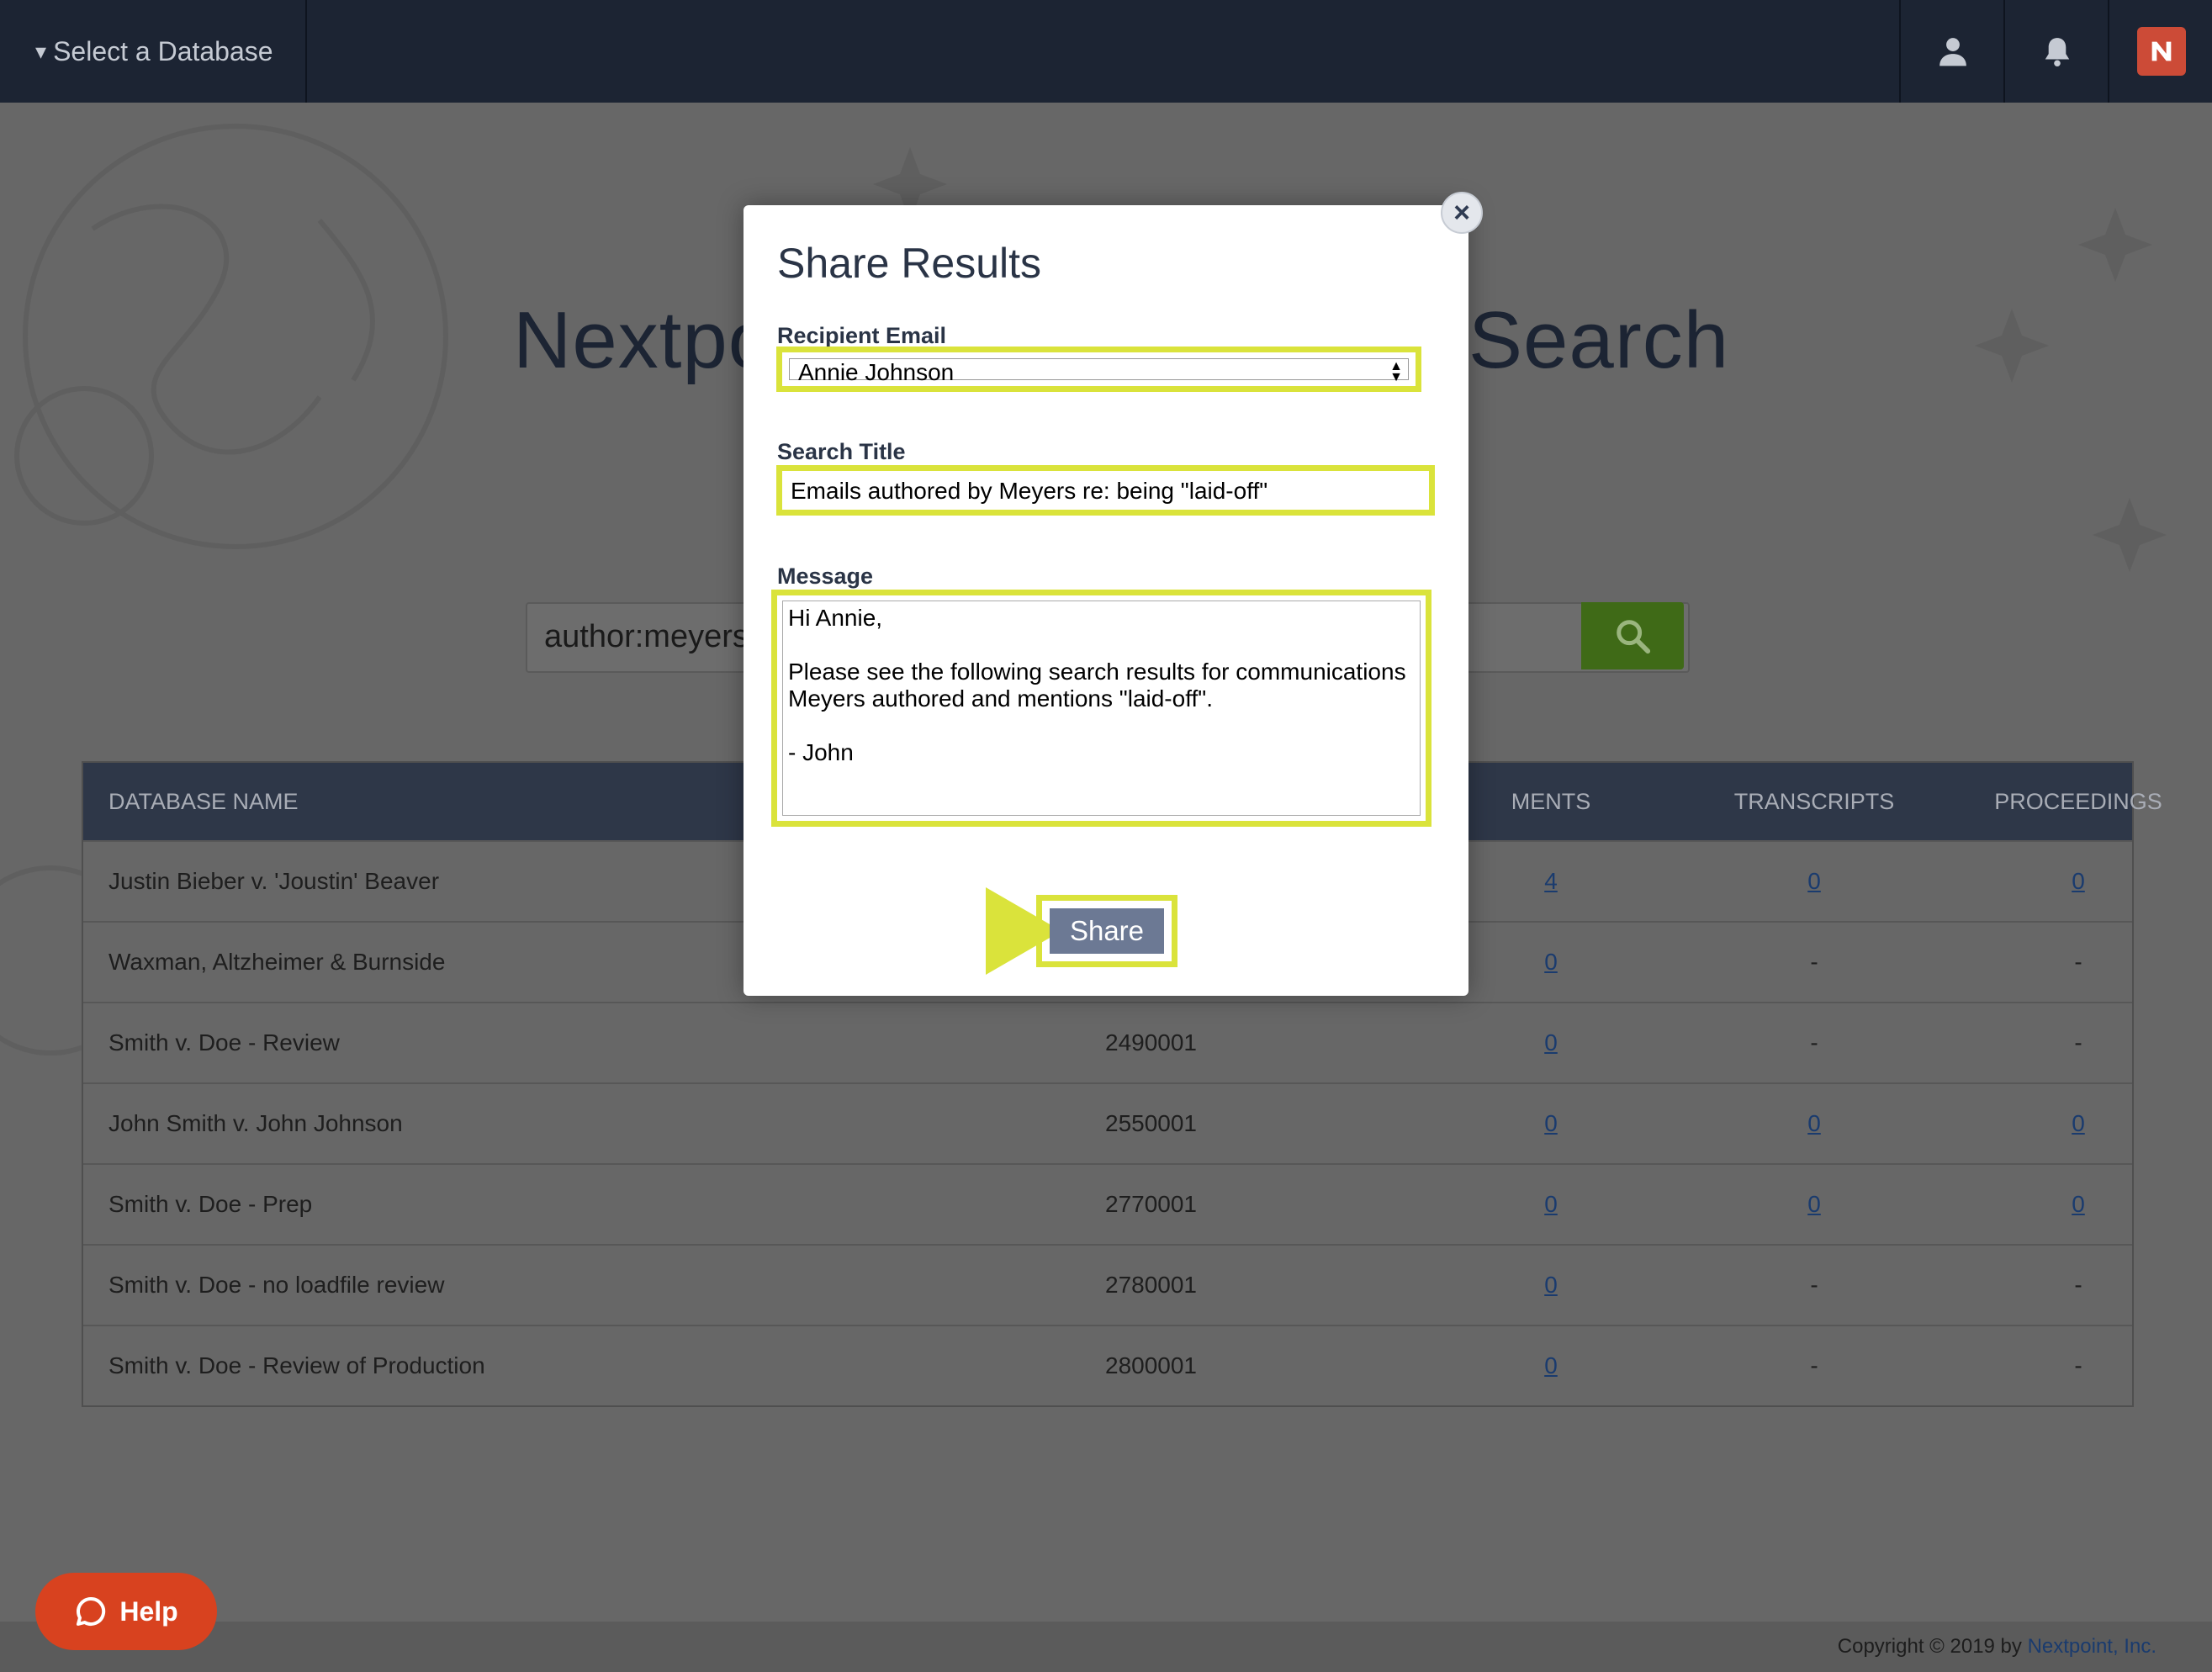  Describe the element at coordinates (276, 962) in the screenshot. I see `database-name: Waxman, Altzheimer & Burnside` at that location.